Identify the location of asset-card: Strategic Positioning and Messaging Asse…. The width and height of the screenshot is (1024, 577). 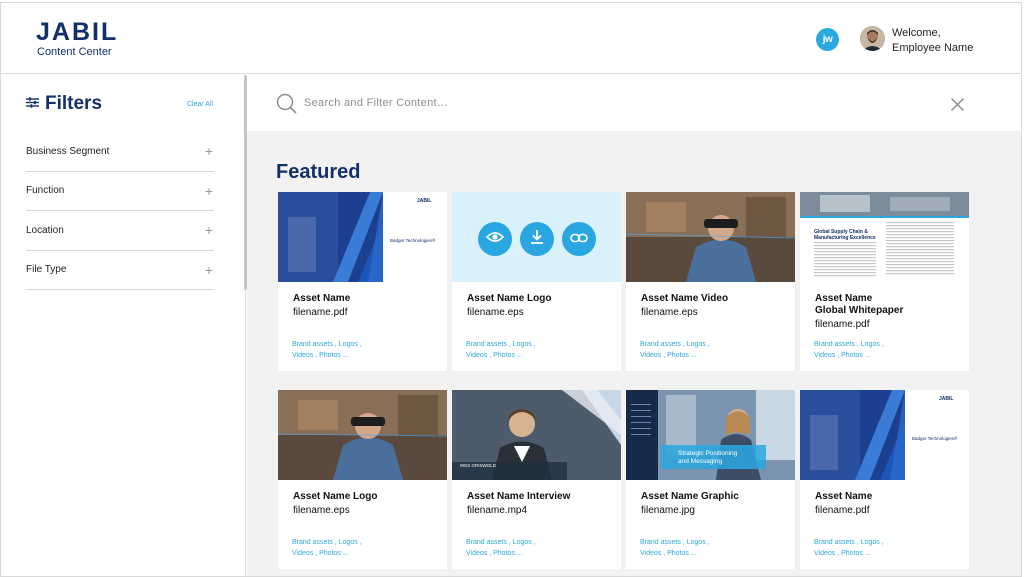
(710, 479).